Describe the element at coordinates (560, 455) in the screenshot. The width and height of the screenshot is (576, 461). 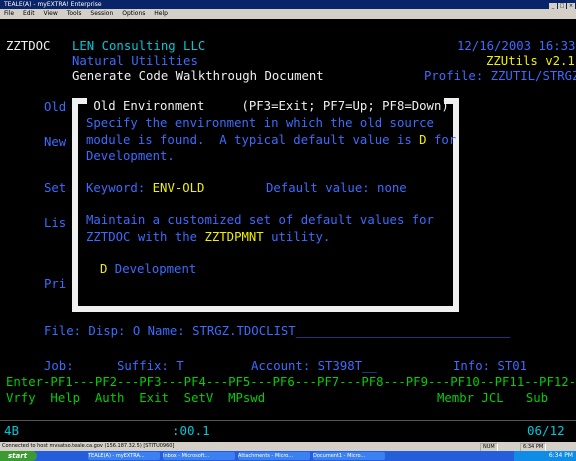
I see `tray-clock: 6:34 PM` at that location.